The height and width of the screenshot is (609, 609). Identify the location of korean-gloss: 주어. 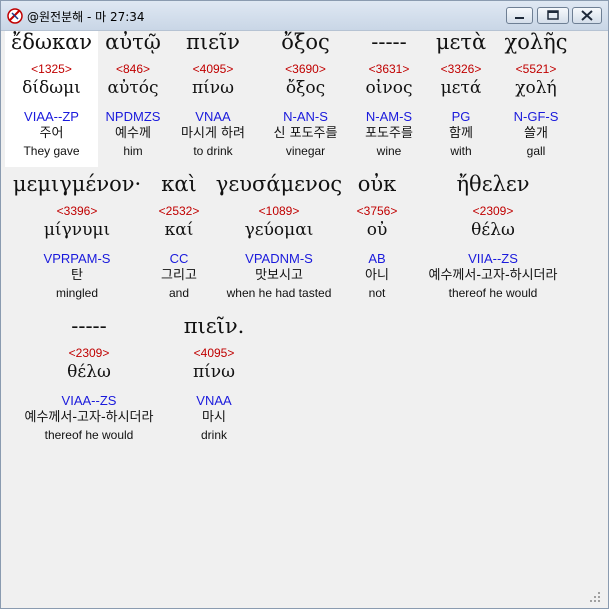
(51, 133).